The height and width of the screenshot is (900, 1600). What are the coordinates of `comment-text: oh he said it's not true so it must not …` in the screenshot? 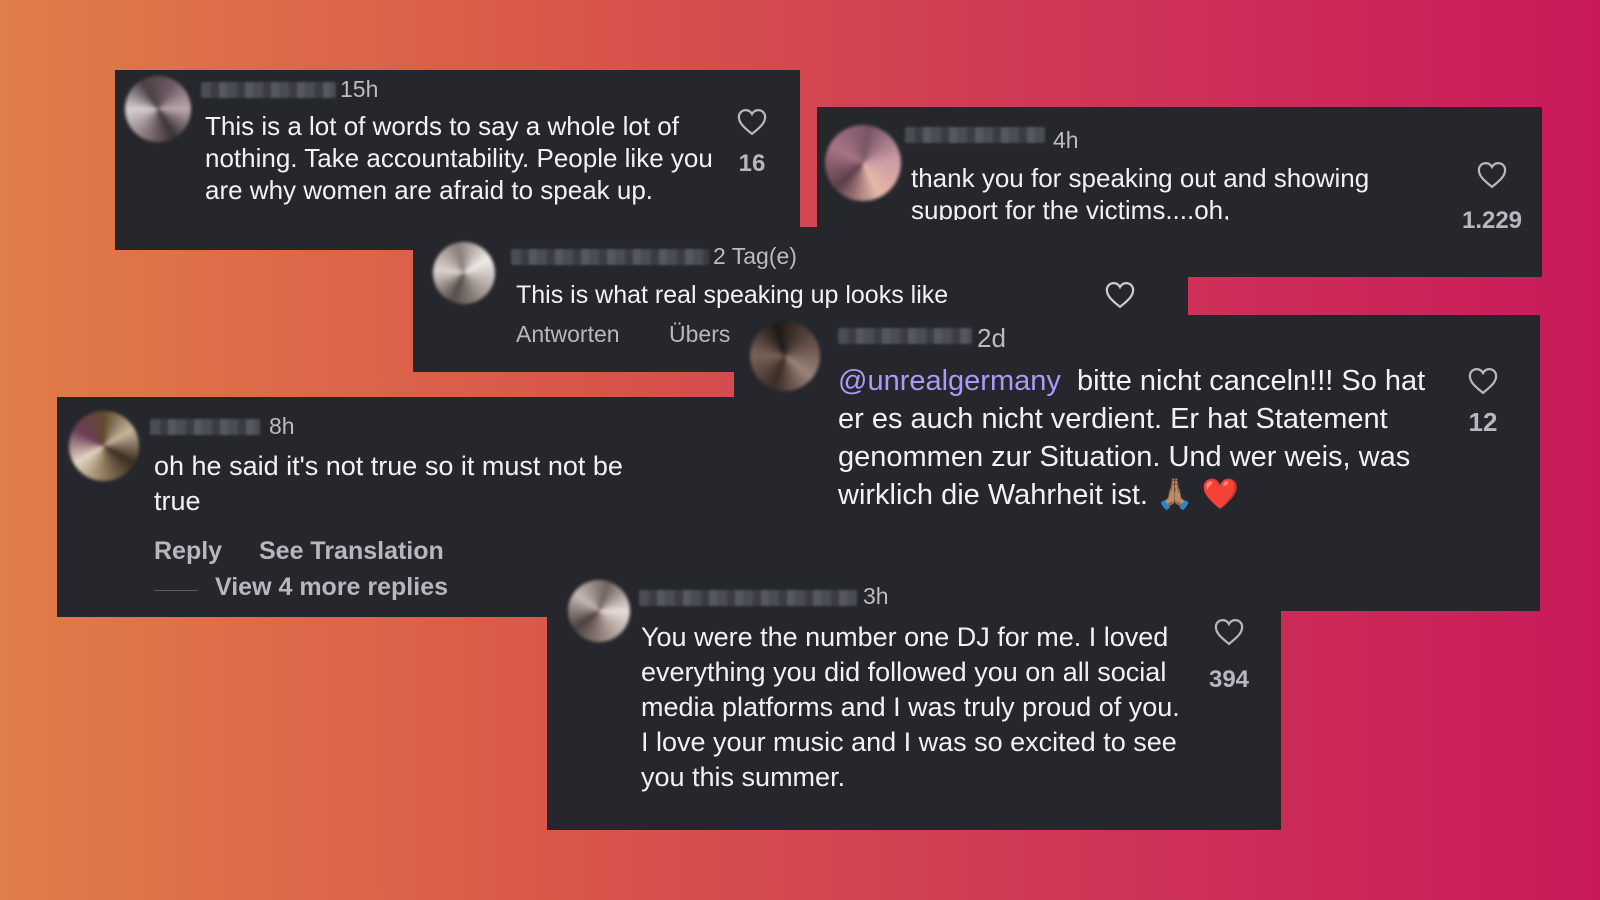 It's located at (388, 483).